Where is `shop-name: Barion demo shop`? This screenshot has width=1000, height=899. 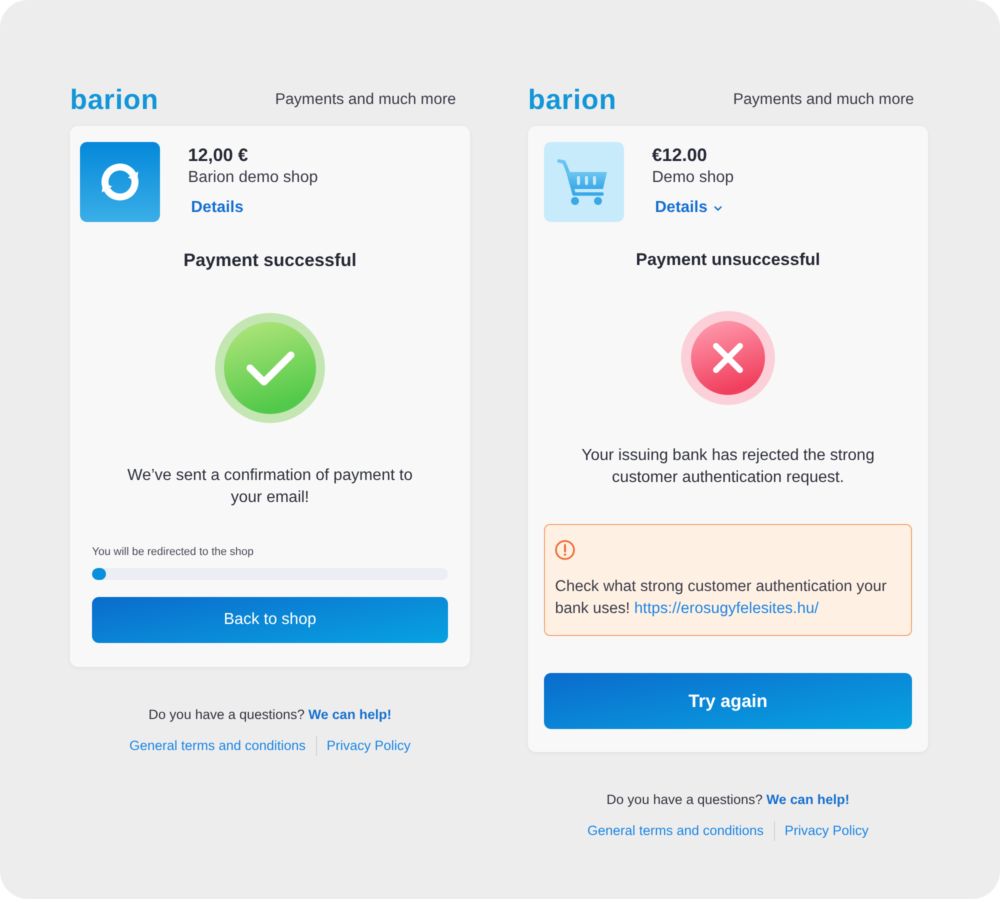 shop-name: Barion demo shop is located at coordinates (253, 178).